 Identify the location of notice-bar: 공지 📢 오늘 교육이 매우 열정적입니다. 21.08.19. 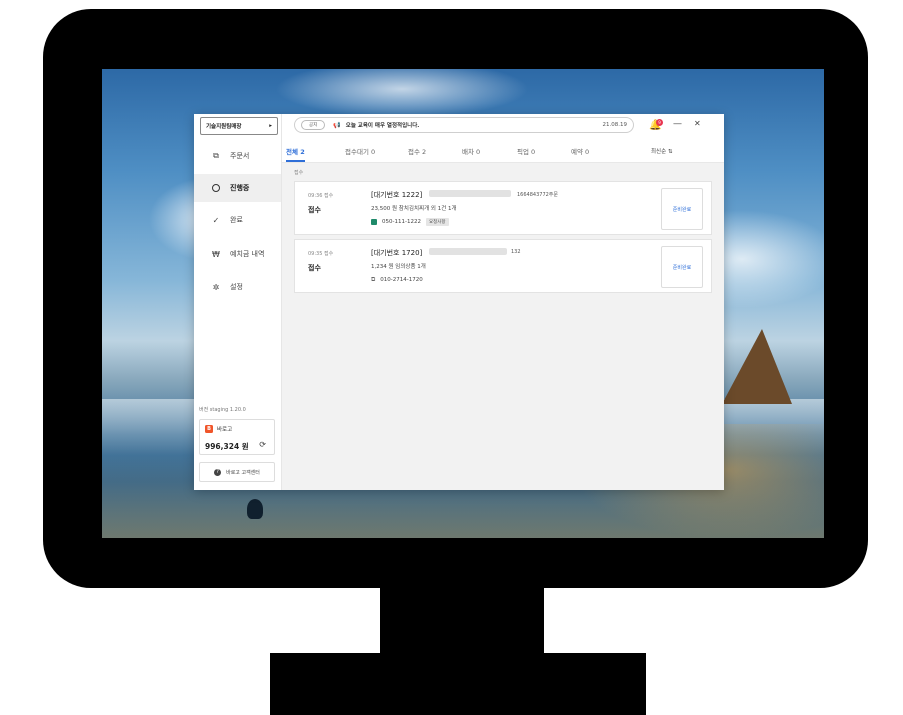
(464, 125).